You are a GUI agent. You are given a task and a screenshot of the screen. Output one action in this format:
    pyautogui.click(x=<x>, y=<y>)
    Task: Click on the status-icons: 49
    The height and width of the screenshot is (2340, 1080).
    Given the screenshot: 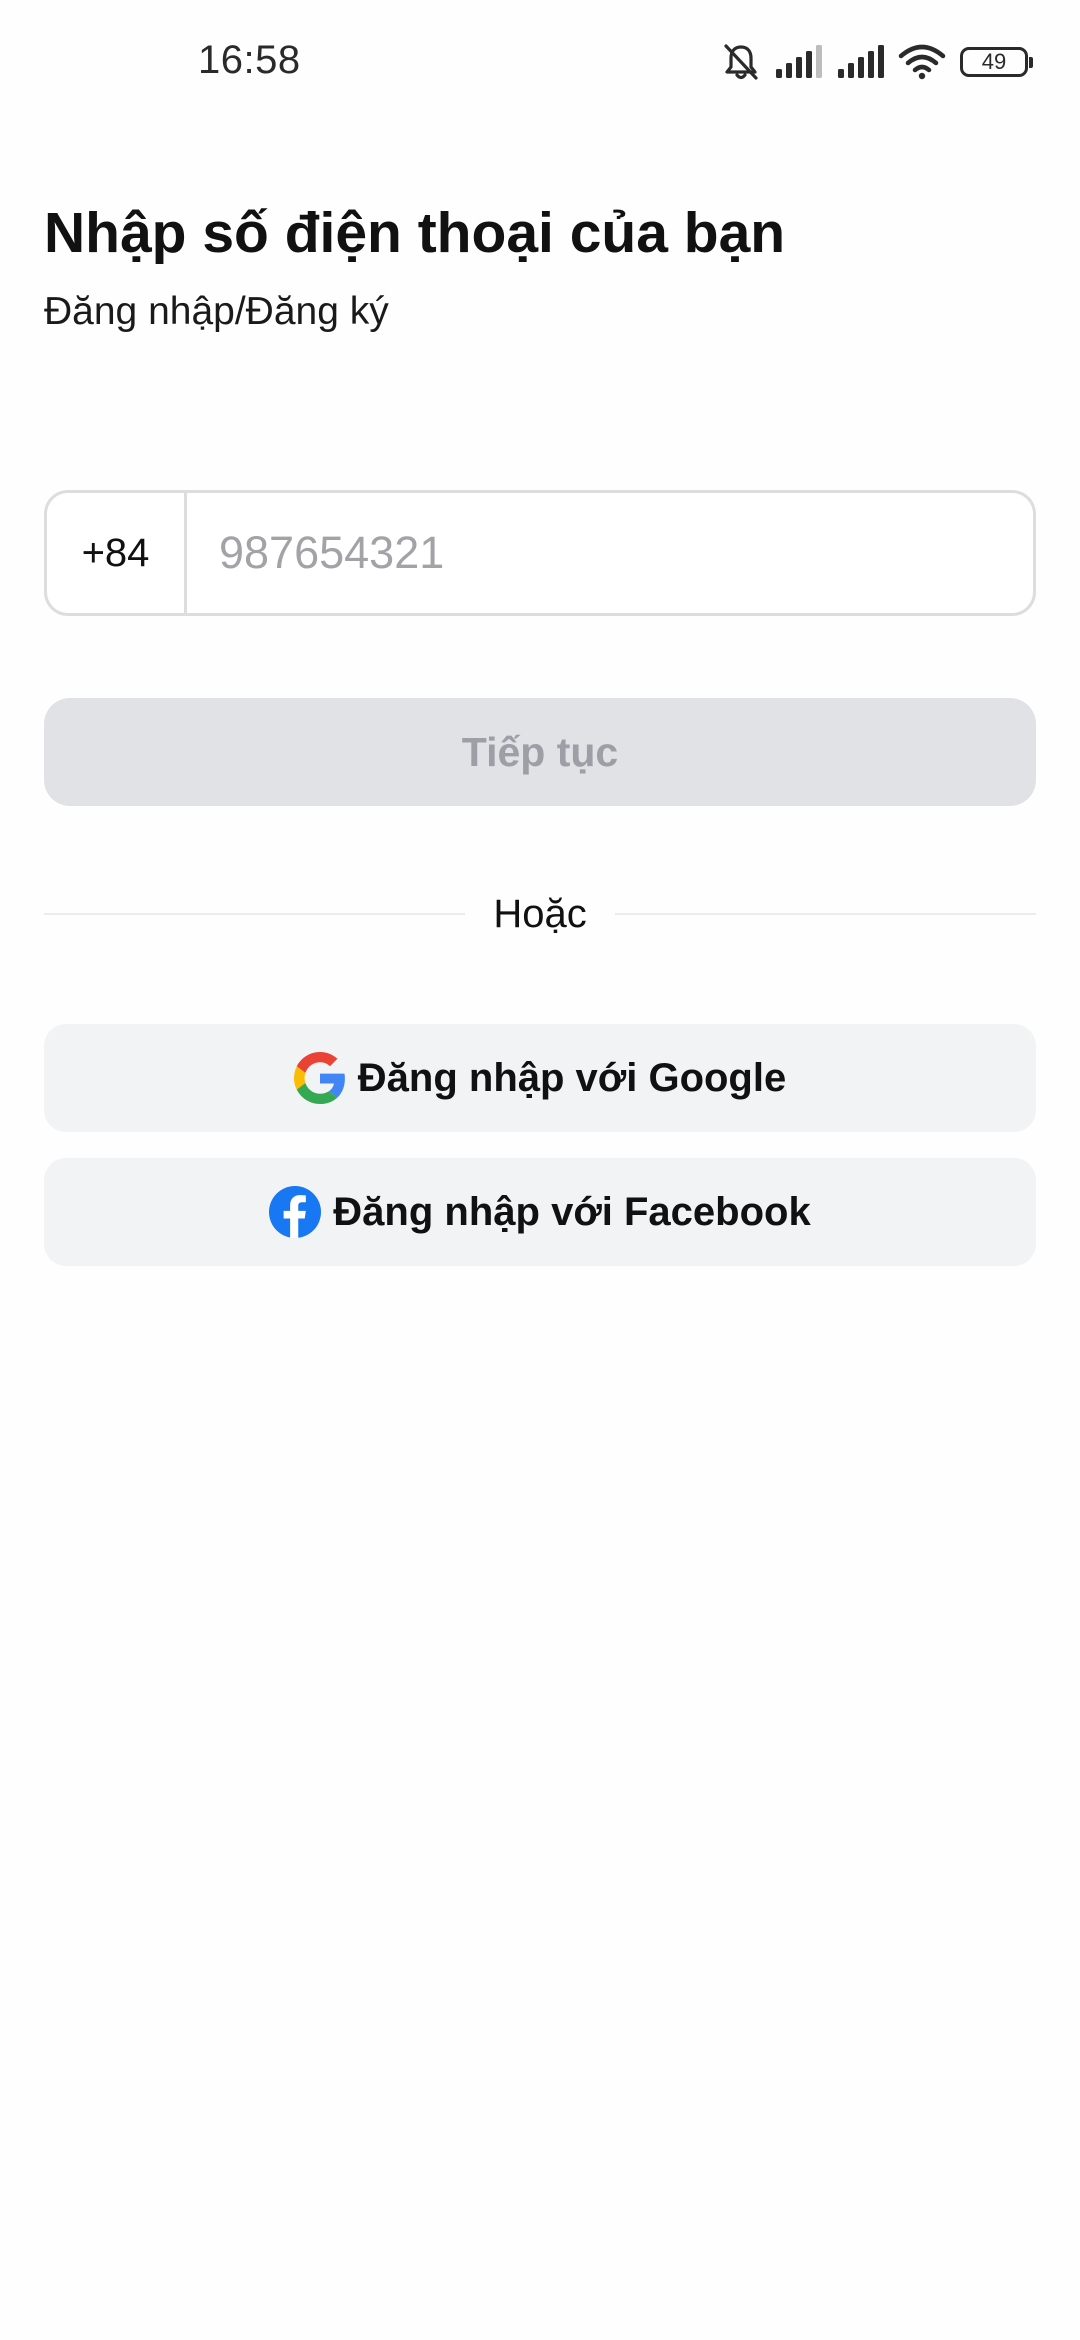 What is the action you would take?
    pyautogui.click(x=877, y=62)
    